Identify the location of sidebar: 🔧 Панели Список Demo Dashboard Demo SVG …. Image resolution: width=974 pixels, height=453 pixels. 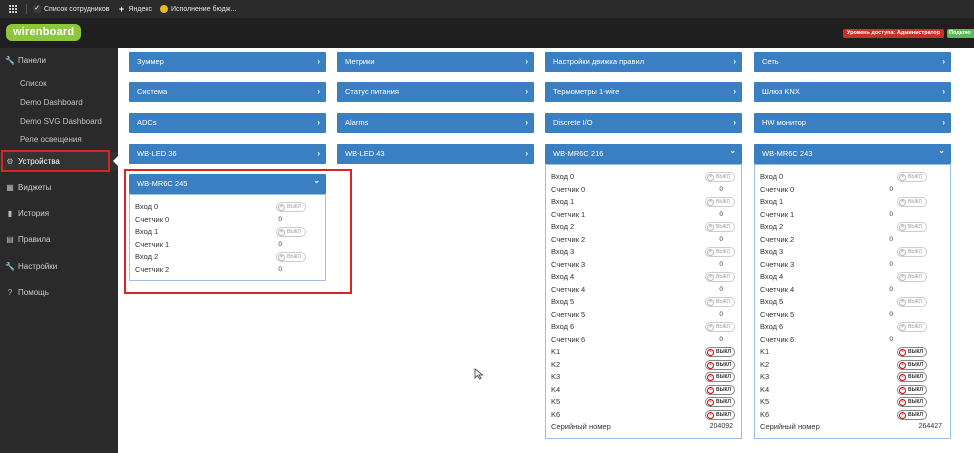
(59, 250).